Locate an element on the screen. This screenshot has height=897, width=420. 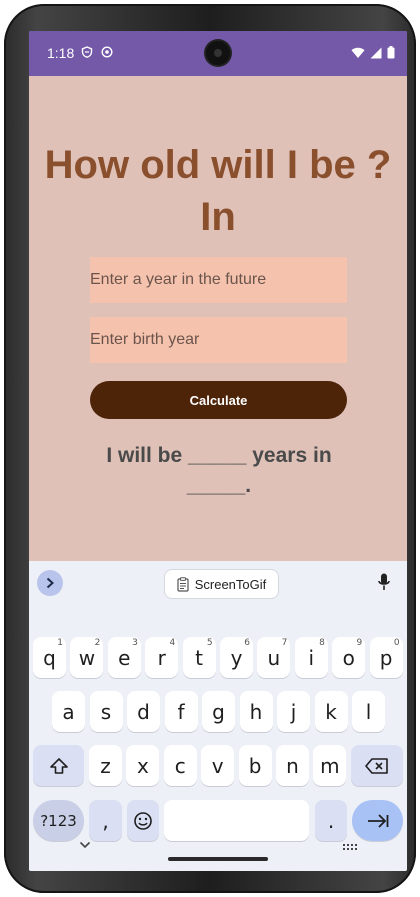
key-z: z is located at coordinates (105, 765).